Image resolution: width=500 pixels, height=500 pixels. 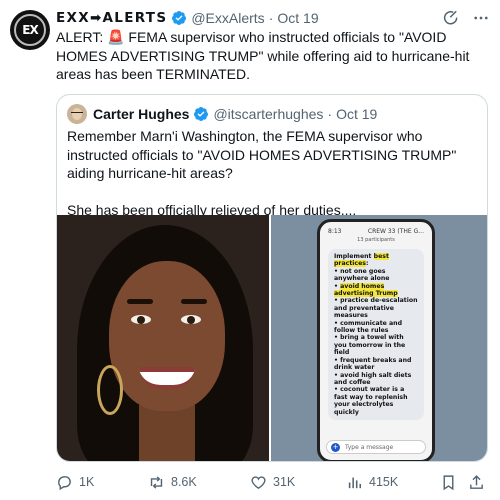 What do you see at coordinates (335, 447) in the screenshot?
I see `plus-icon: +` at bounding box center [335, 447].